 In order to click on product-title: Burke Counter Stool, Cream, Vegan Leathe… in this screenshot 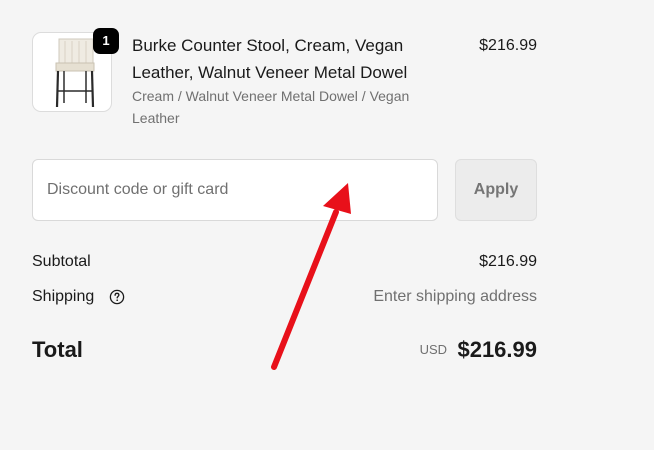, I will do `click(270, 59)`.